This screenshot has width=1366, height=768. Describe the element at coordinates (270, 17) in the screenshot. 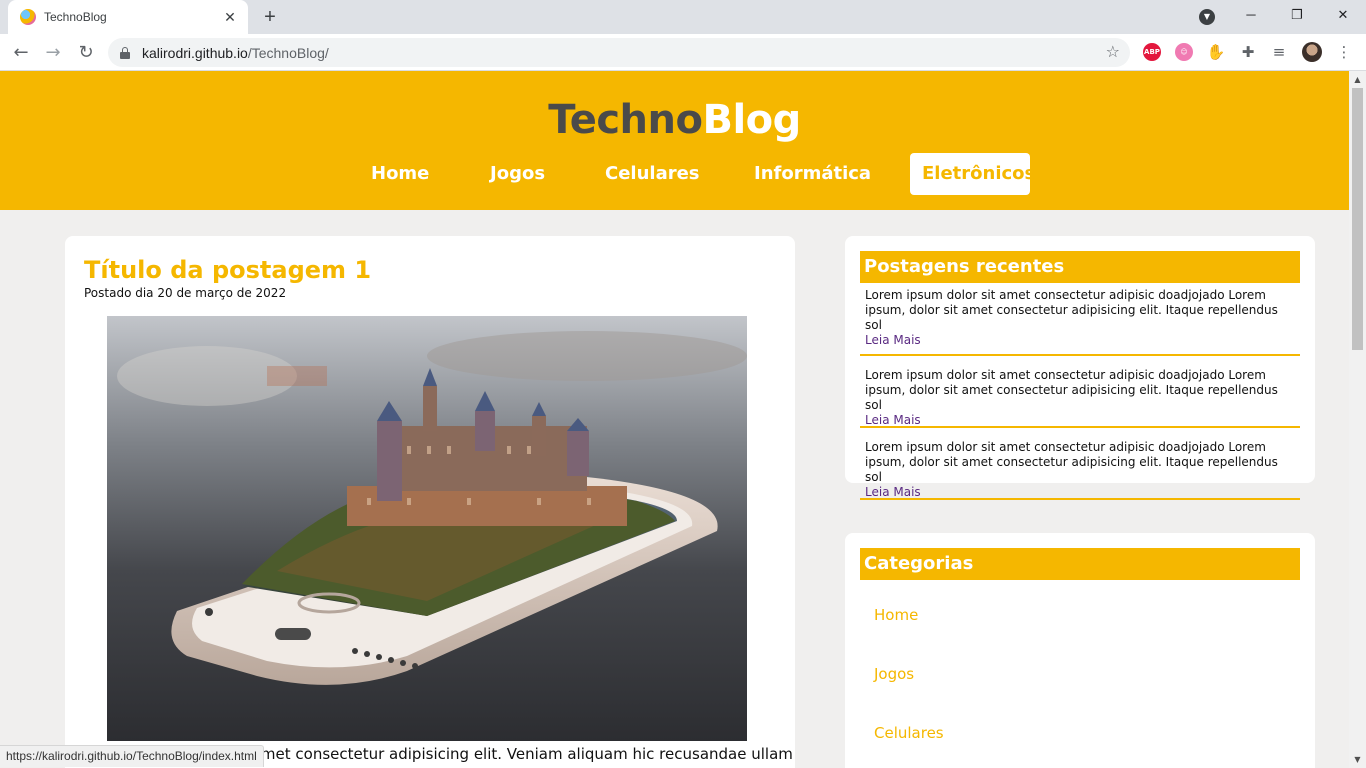

I see `new-tab-button: +` at that location.